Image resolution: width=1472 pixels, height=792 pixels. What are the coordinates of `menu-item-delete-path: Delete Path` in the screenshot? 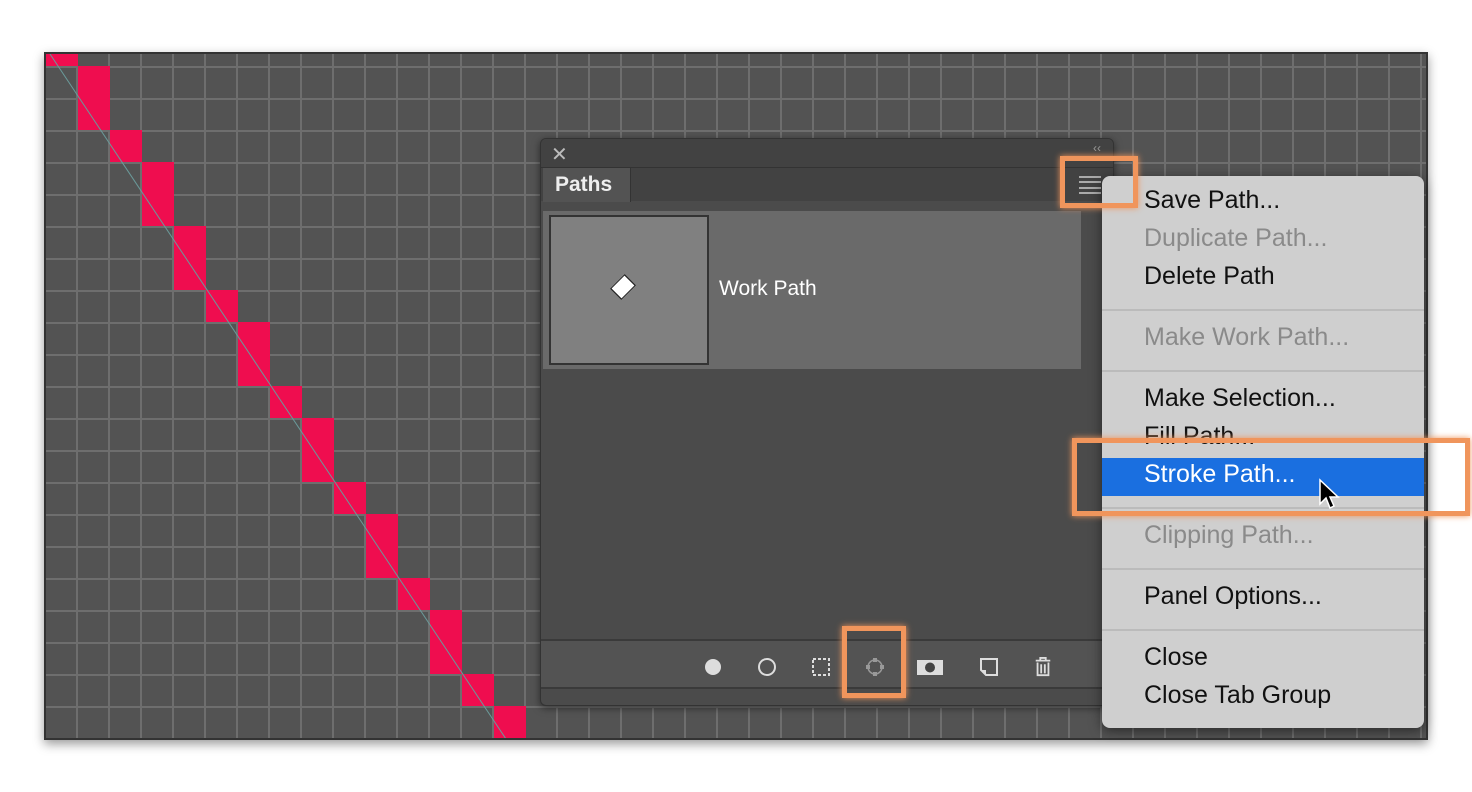 It's located at (1263, 279).